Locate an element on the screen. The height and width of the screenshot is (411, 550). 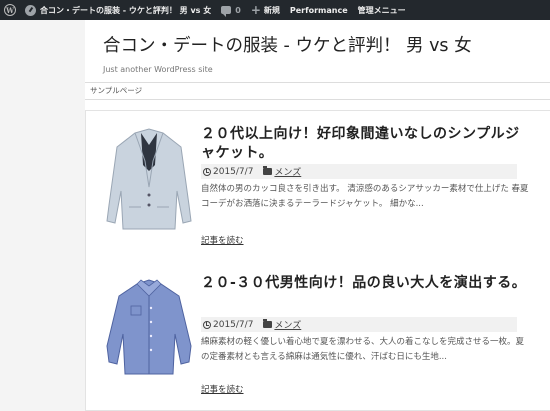
wordpress-icon: W is located at coordinates (10, 10).